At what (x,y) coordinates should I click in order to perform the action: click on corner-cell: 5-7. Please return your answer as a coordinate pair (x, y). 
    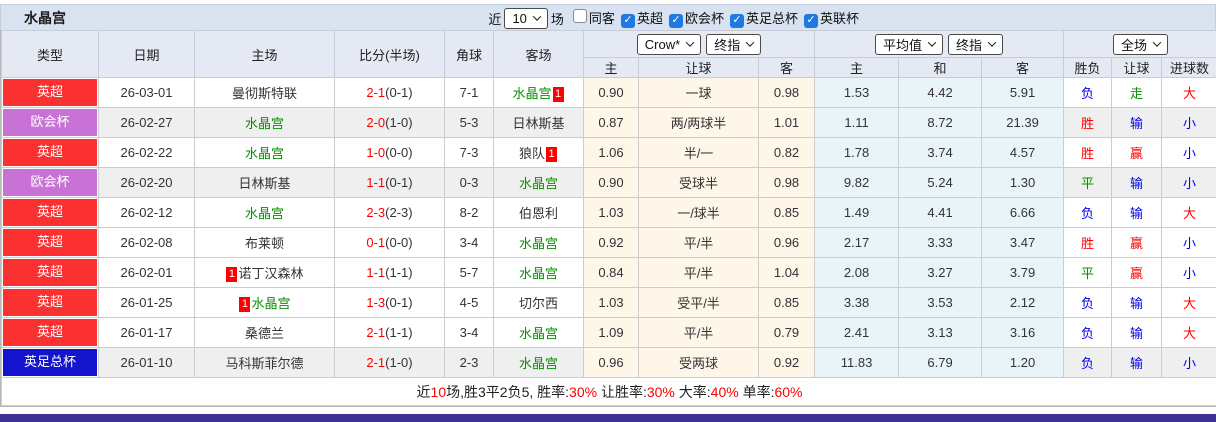
    Looking at the image, I should click on (469, 273).